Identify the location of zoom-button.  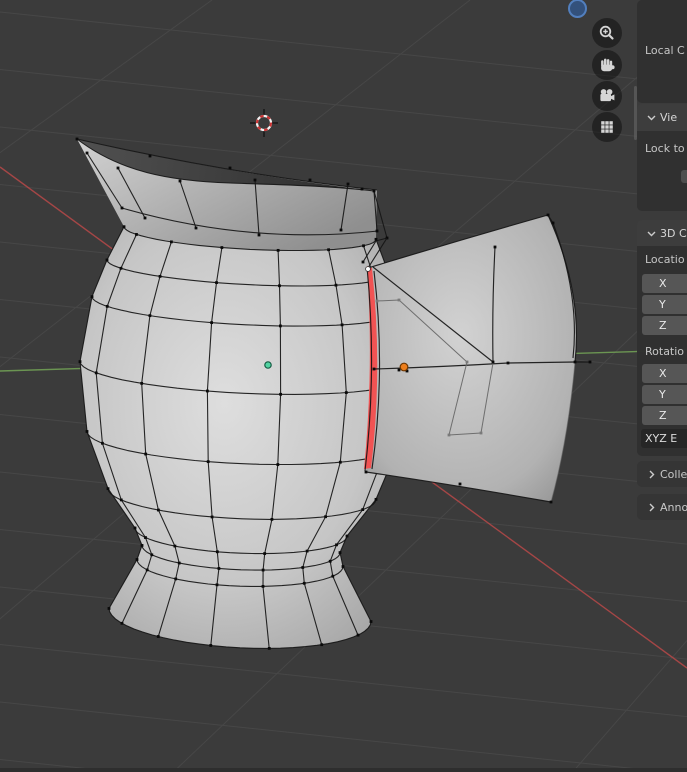
(607, 33).